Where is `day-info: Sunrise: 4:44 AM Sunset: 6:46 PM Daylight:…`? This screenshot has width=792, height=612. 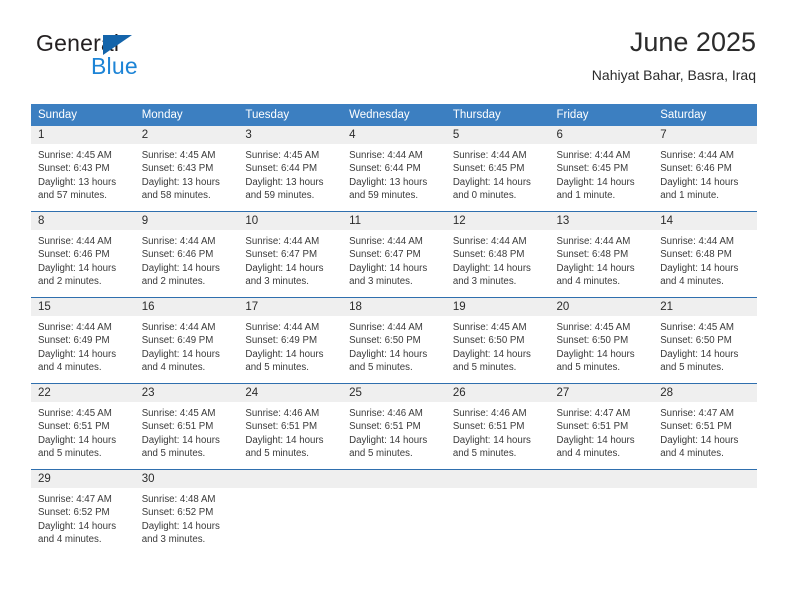 day-info: Sunrise: 4:44 AM Sunset: 6:46 PM Daylight:… is located at coordinates (705, 173).